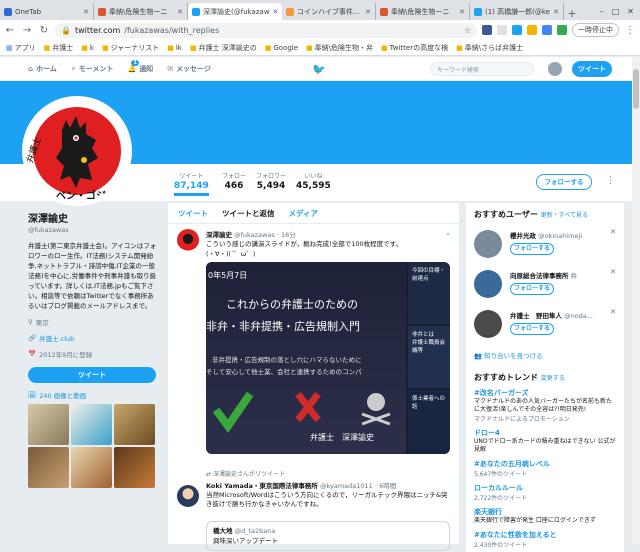  I want to click on minimize-icon: –, so click(602, 11).